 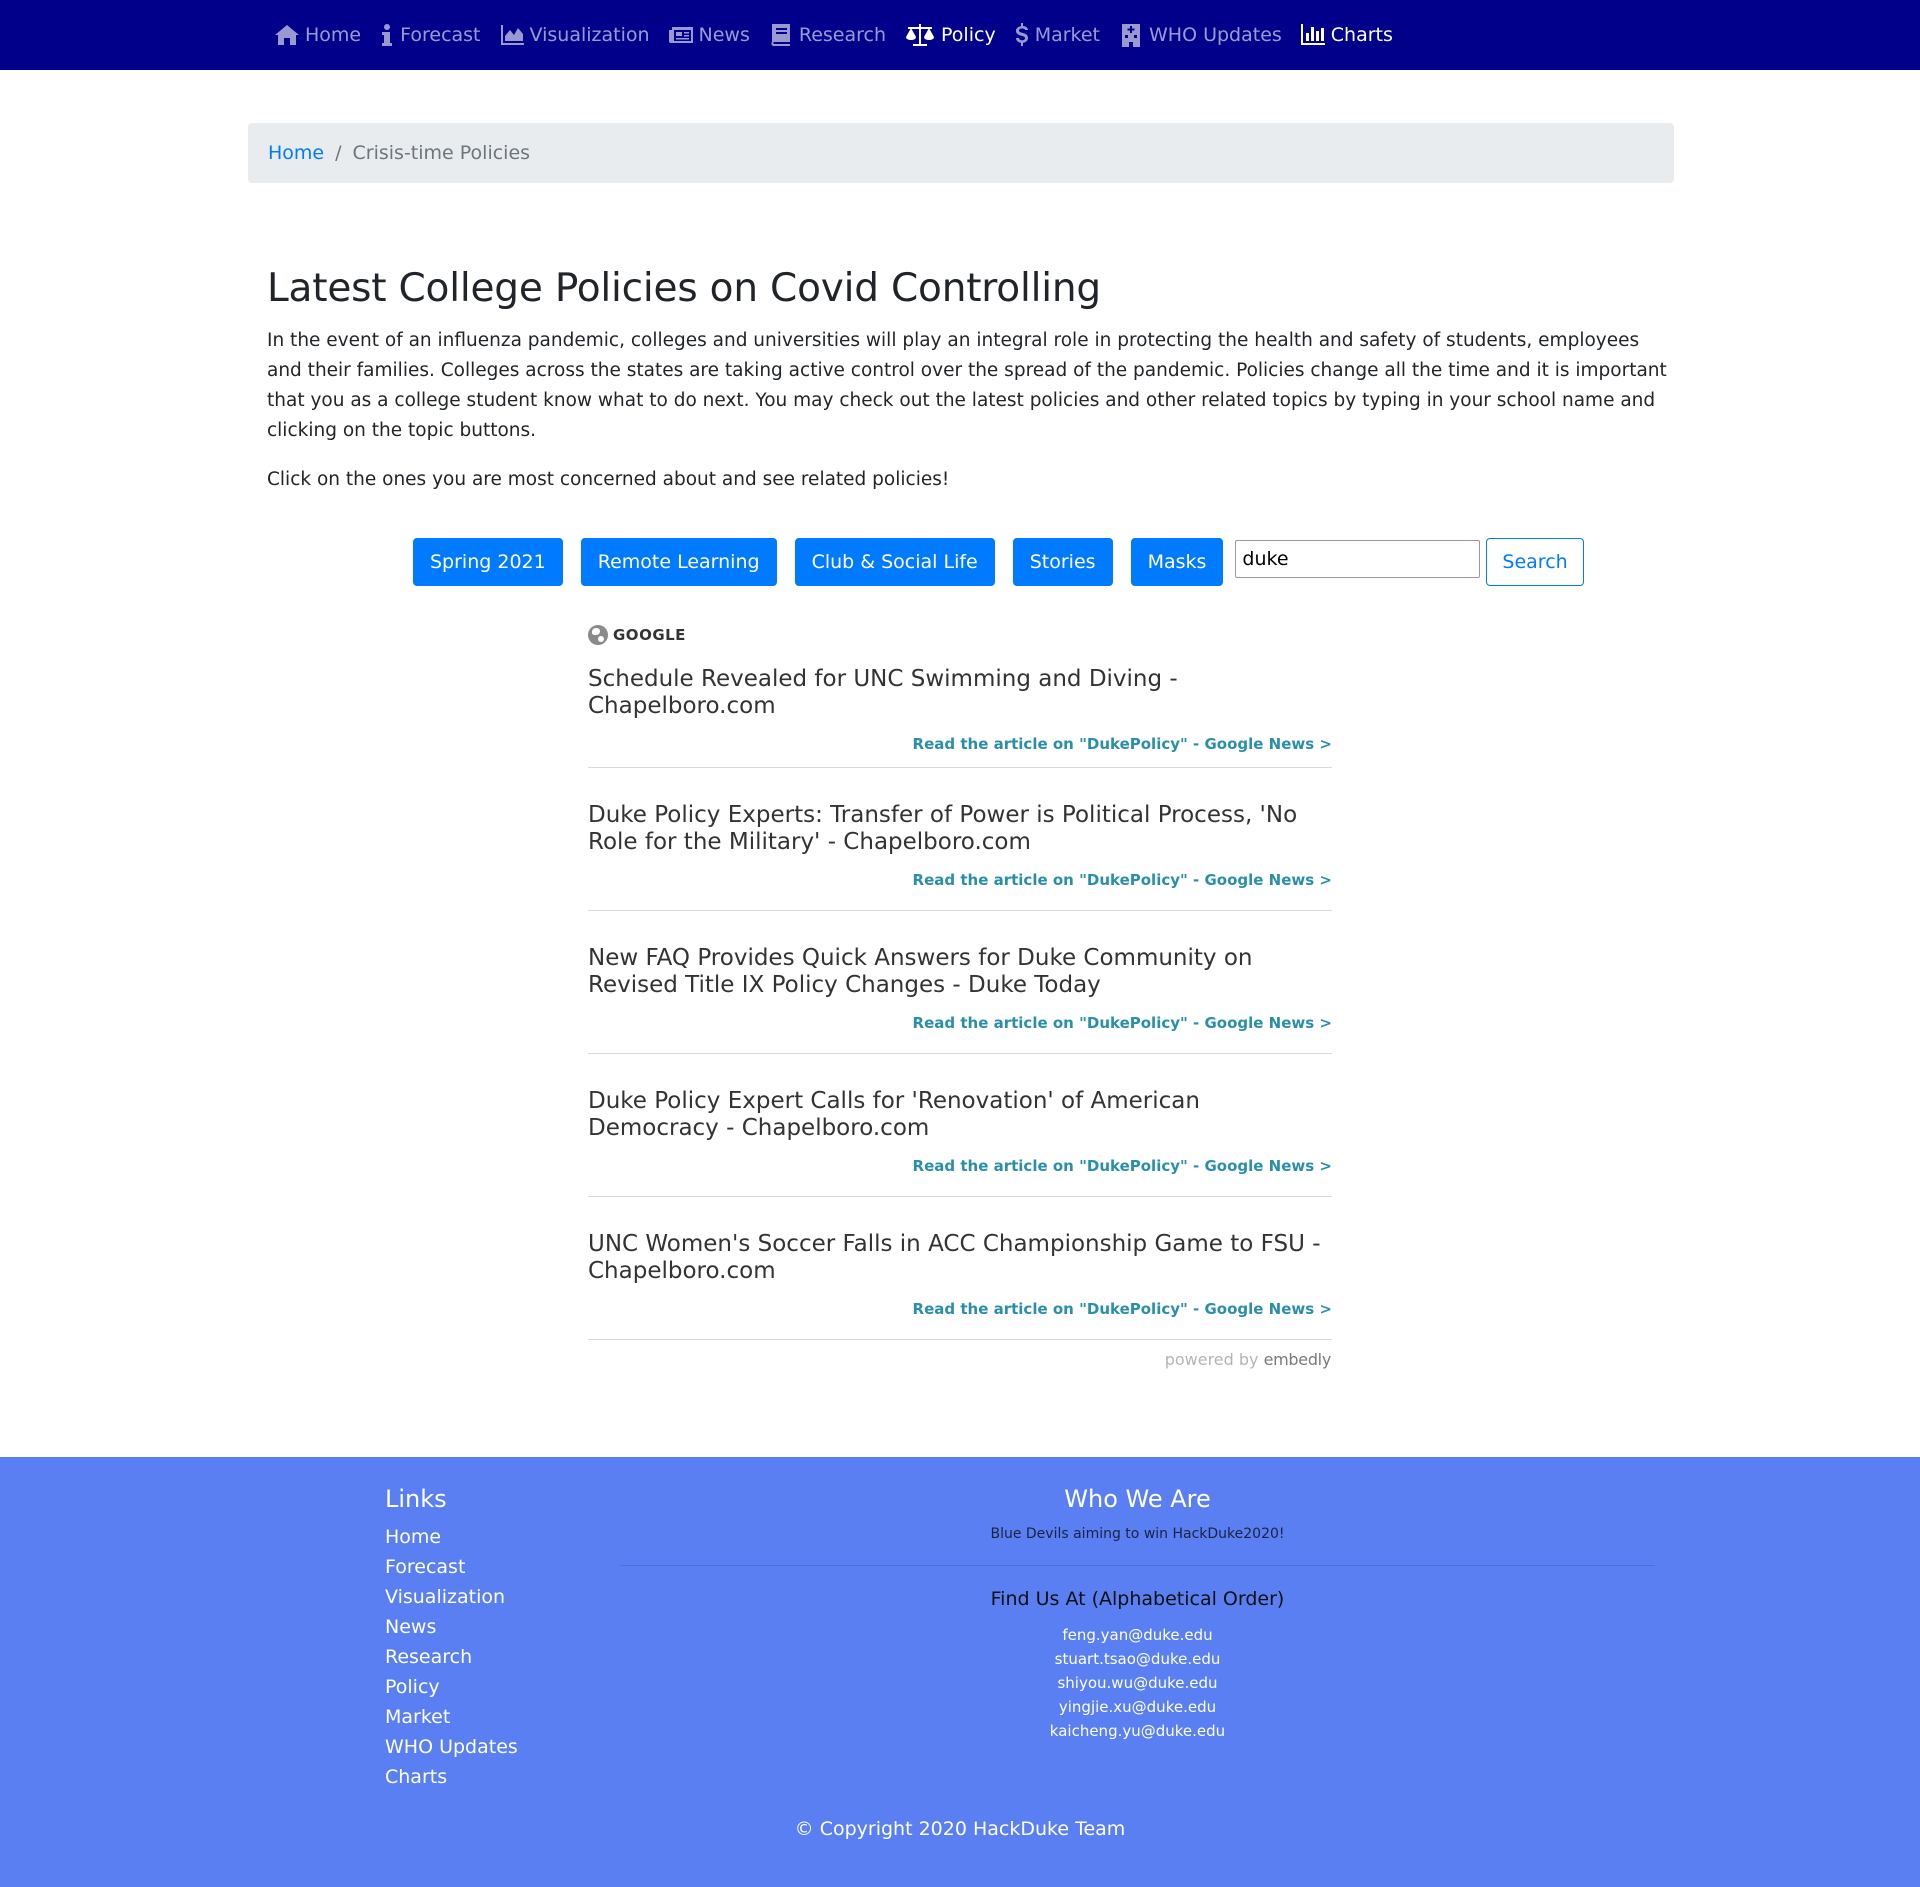 I want to click on contact-email: shiyou.wu@duke.edu, so click(x=1137, y=1683).